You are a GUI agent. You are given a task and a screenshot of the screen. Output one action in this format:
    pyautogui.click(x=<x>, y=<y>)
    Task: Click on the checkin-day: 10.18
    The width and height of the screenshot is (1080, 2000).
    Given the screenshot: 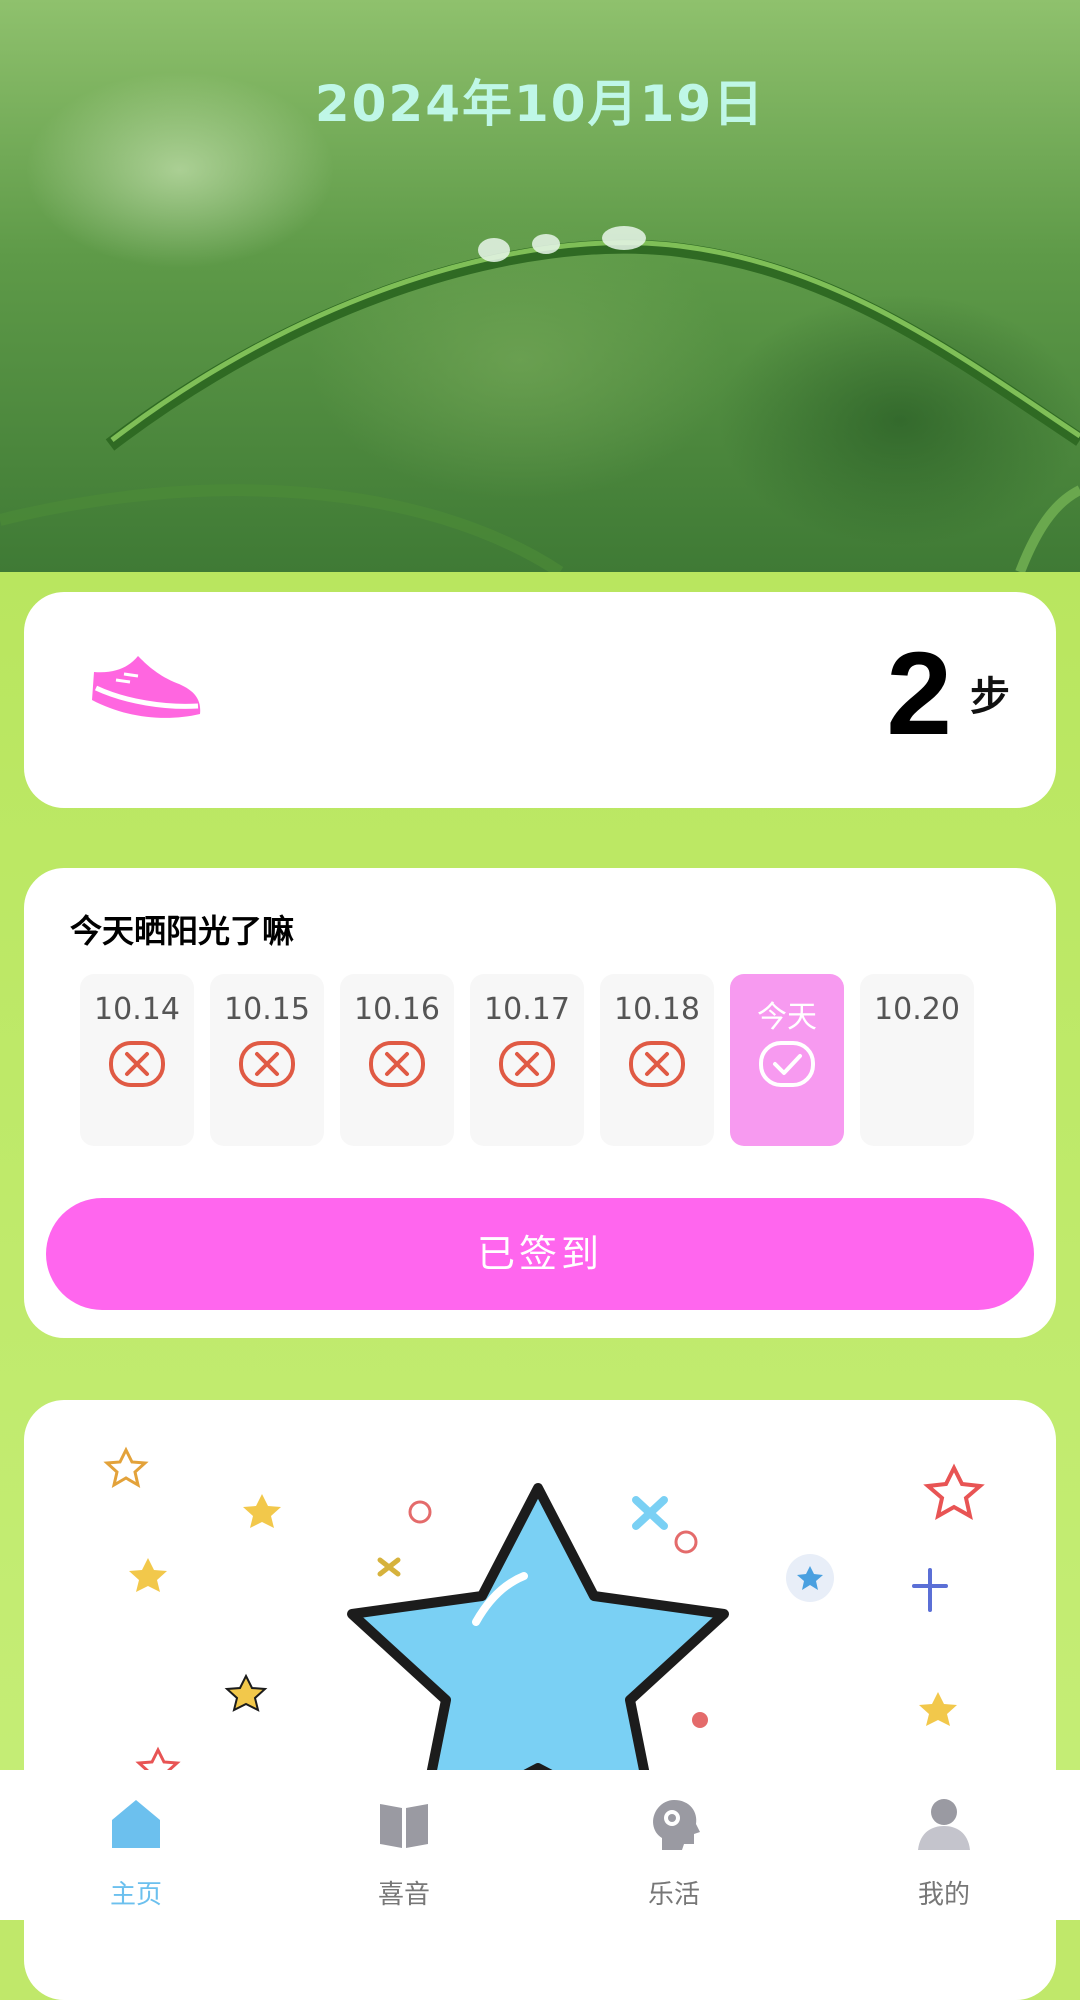 What is the action you would take?
    pyautogui.click(x=657, y=1060)
    